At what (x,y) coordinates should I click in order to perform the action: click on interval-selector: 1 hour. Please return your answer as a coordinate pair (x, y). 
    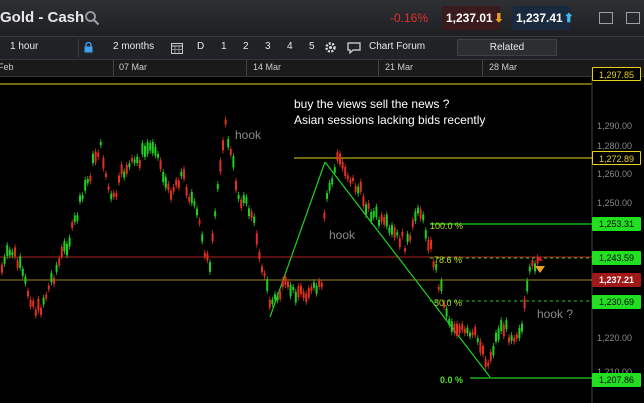
    Looking at the image, I should click on (24, 46).